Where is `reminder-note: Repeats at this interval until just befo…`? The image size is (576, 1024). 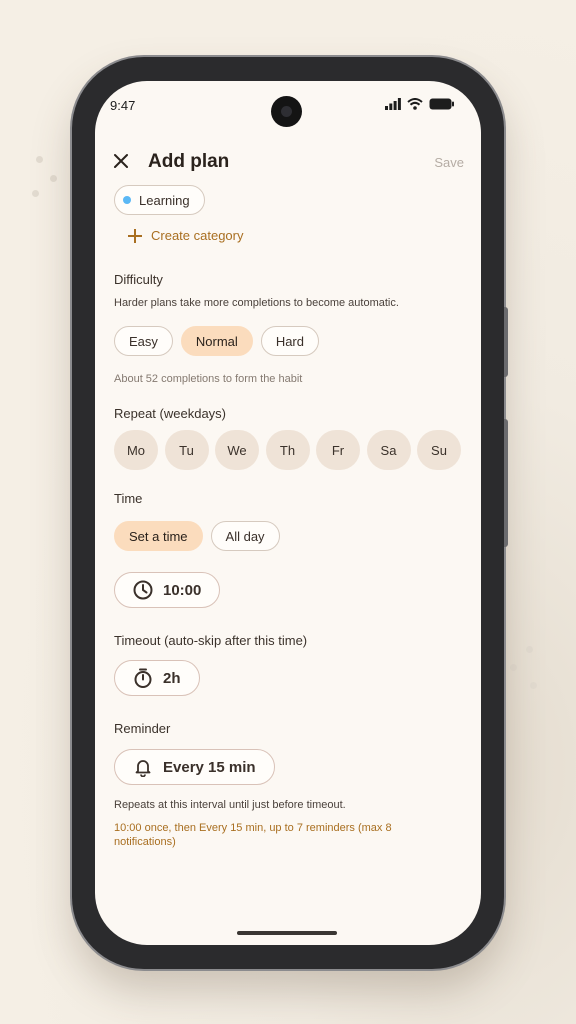
reminder-note: Repeats at this interval until just befo… is located at coordinates (230, 805).